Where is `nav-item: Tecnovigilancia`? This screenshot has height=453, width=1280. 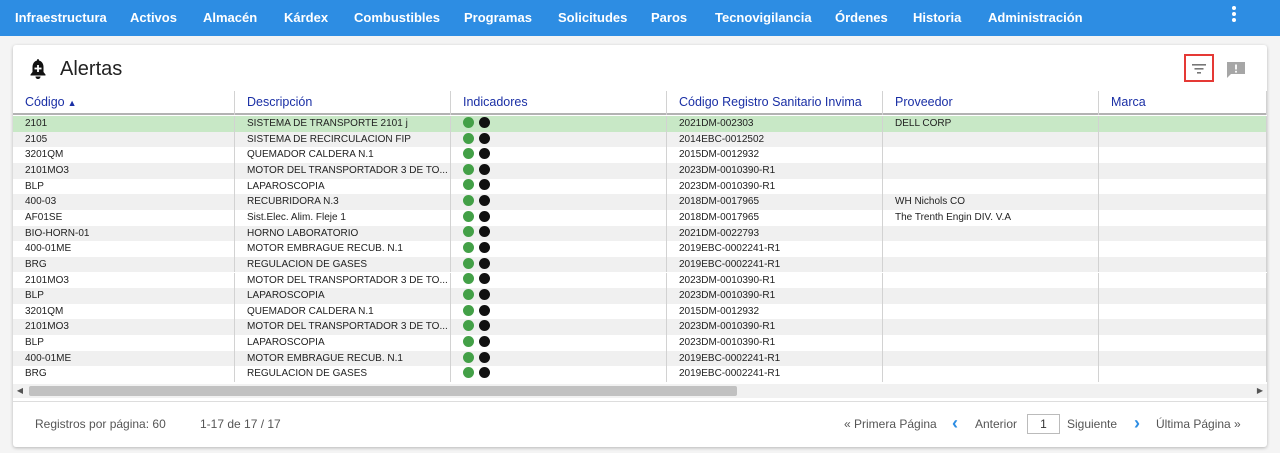 nav-item: Tecnovigilancia is located at coordinates (763, 18).